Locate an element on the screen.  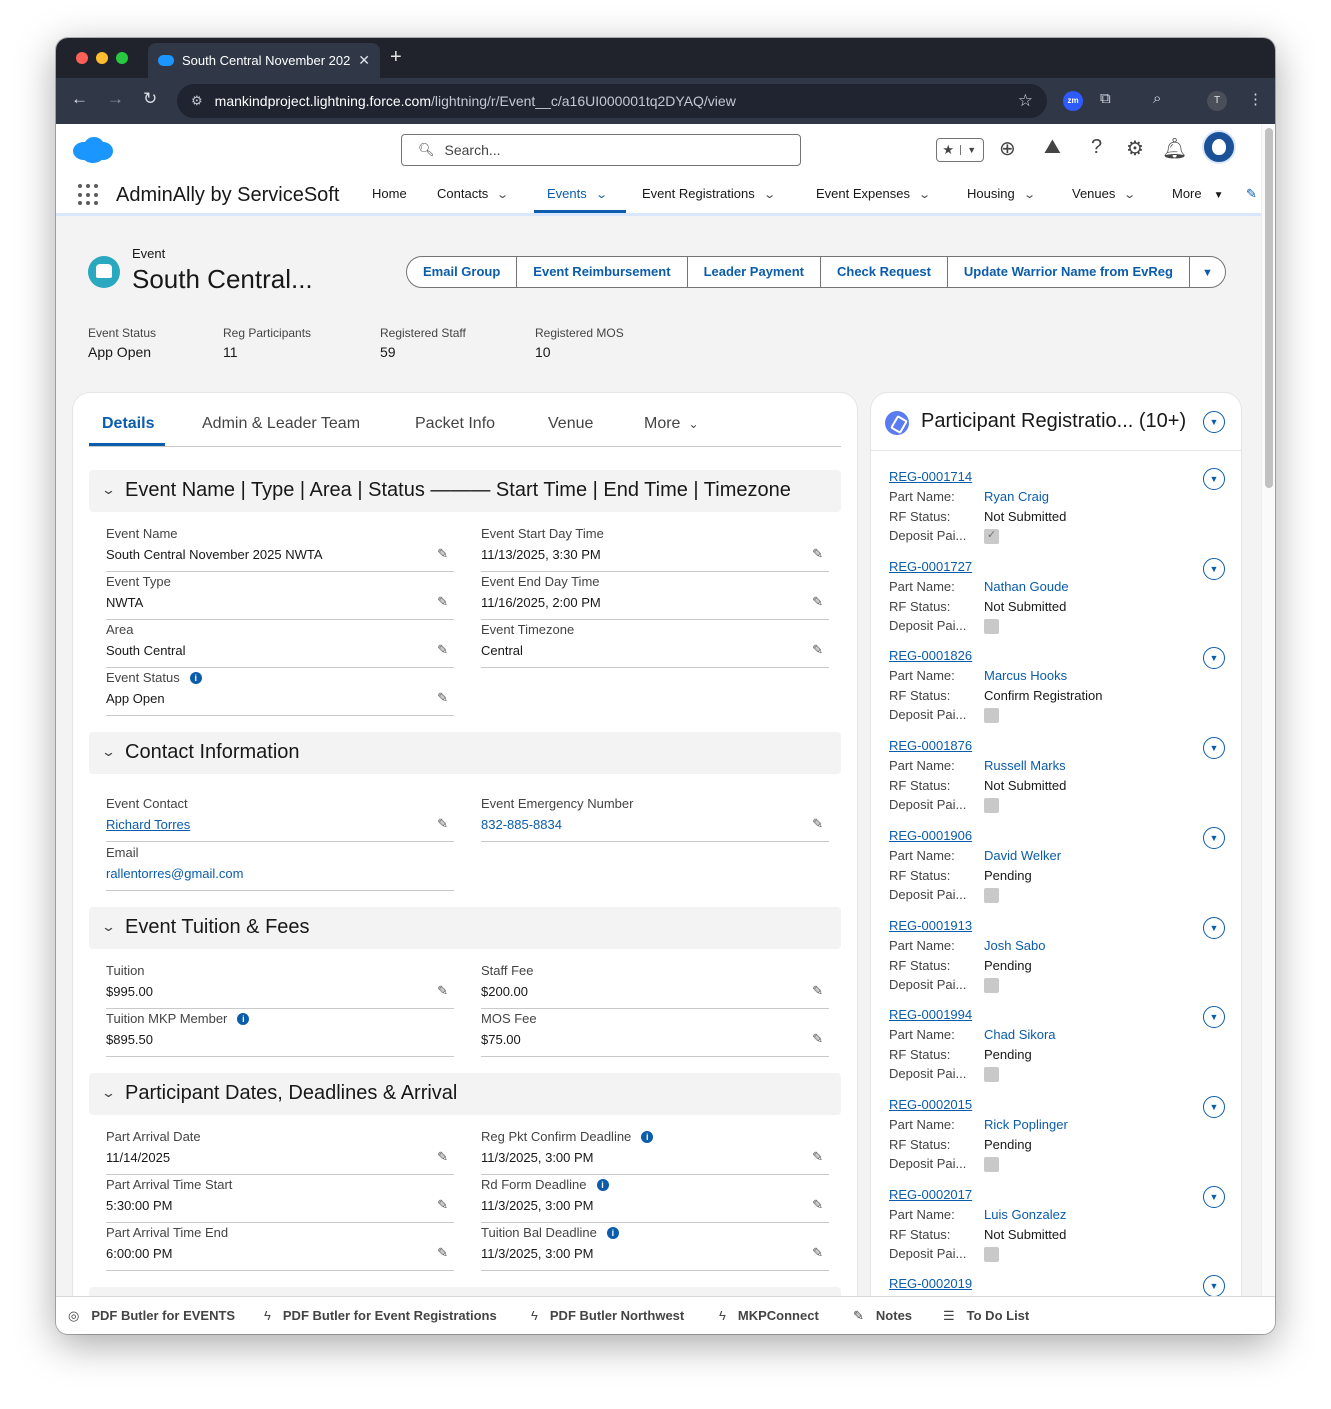
site-settings-icon: ⚙ is located at coordinates (197, 101).